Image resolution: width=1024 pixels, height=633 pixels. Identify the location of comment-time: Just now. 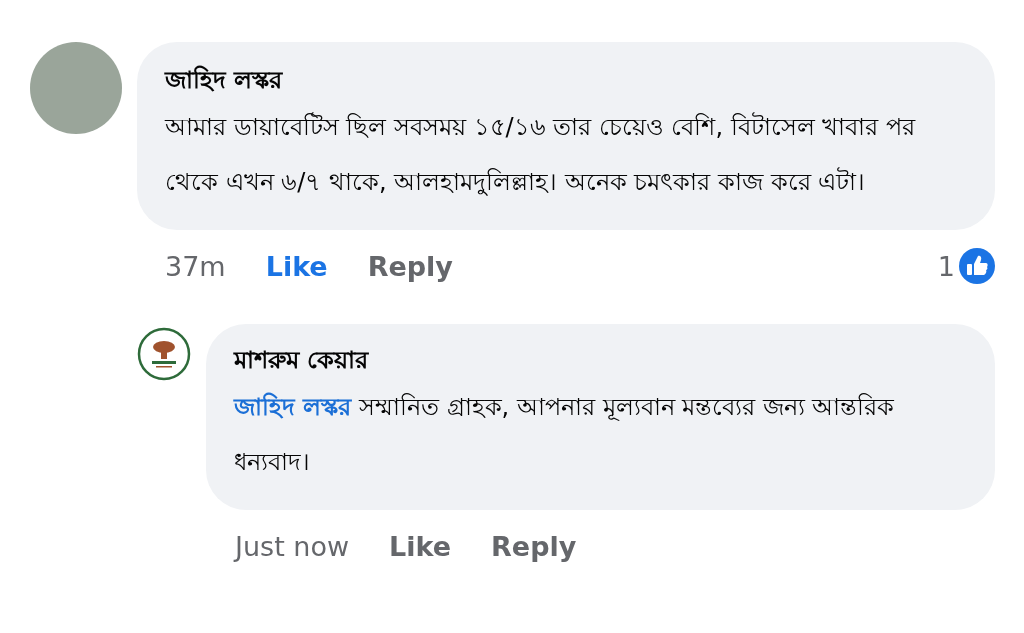
(292, 546).